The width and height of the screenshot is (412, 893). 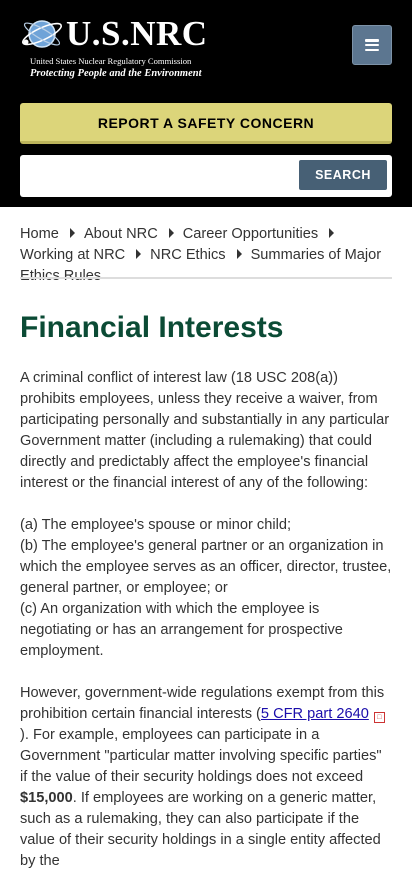 What do you see at coordinates (137, 33) in the screenshot?
I see `logo-title: U.S.NRC` at bounding box center [137, 33].